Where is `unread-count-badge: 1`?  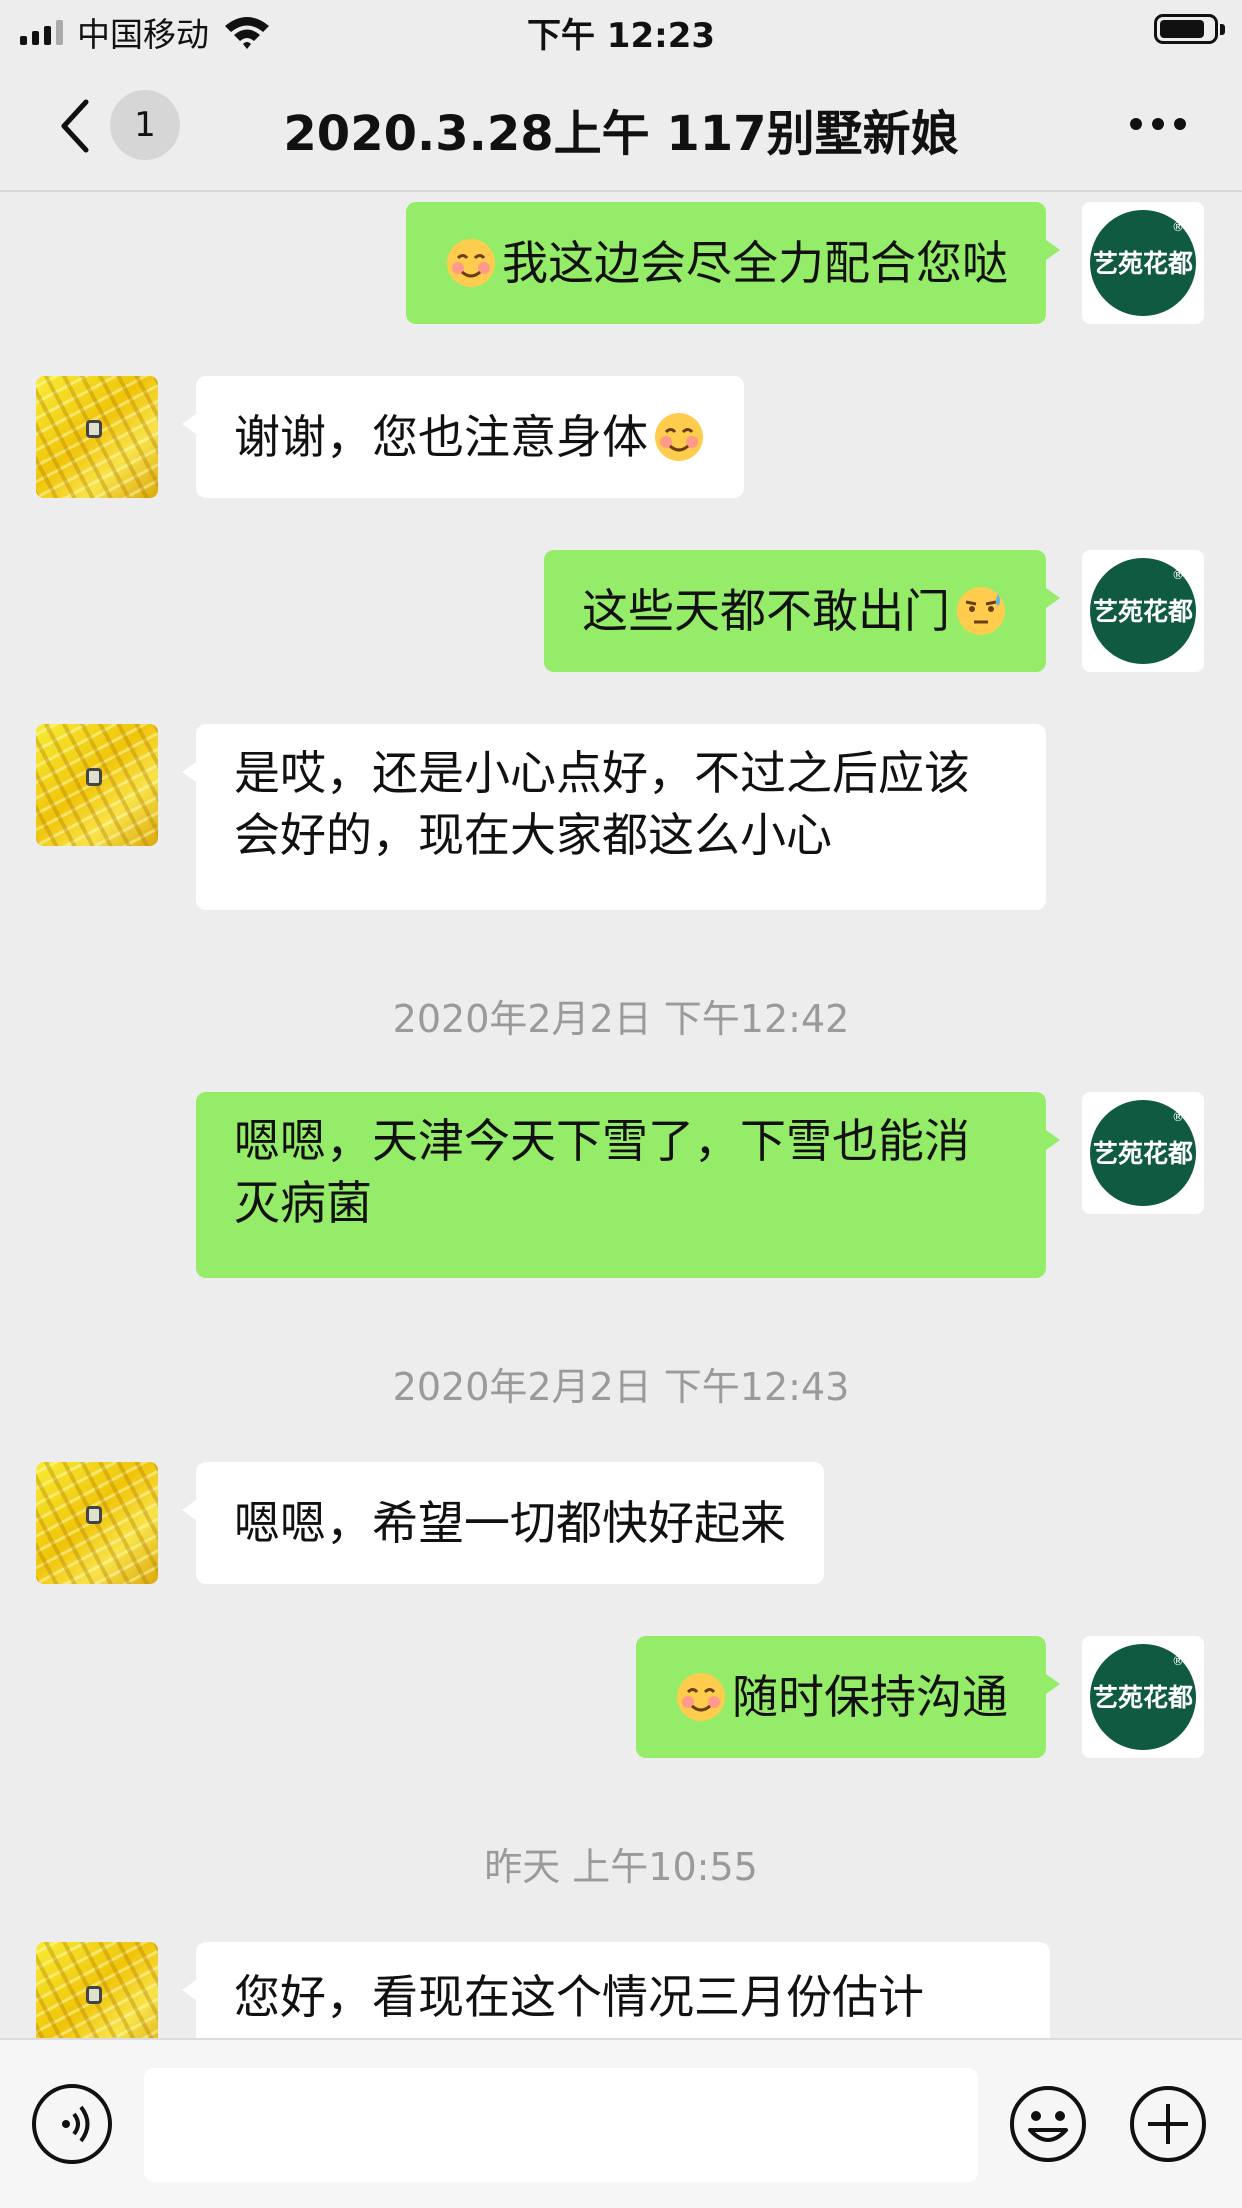
unread-count-badge: 1 is located at coordinates (145, 125).